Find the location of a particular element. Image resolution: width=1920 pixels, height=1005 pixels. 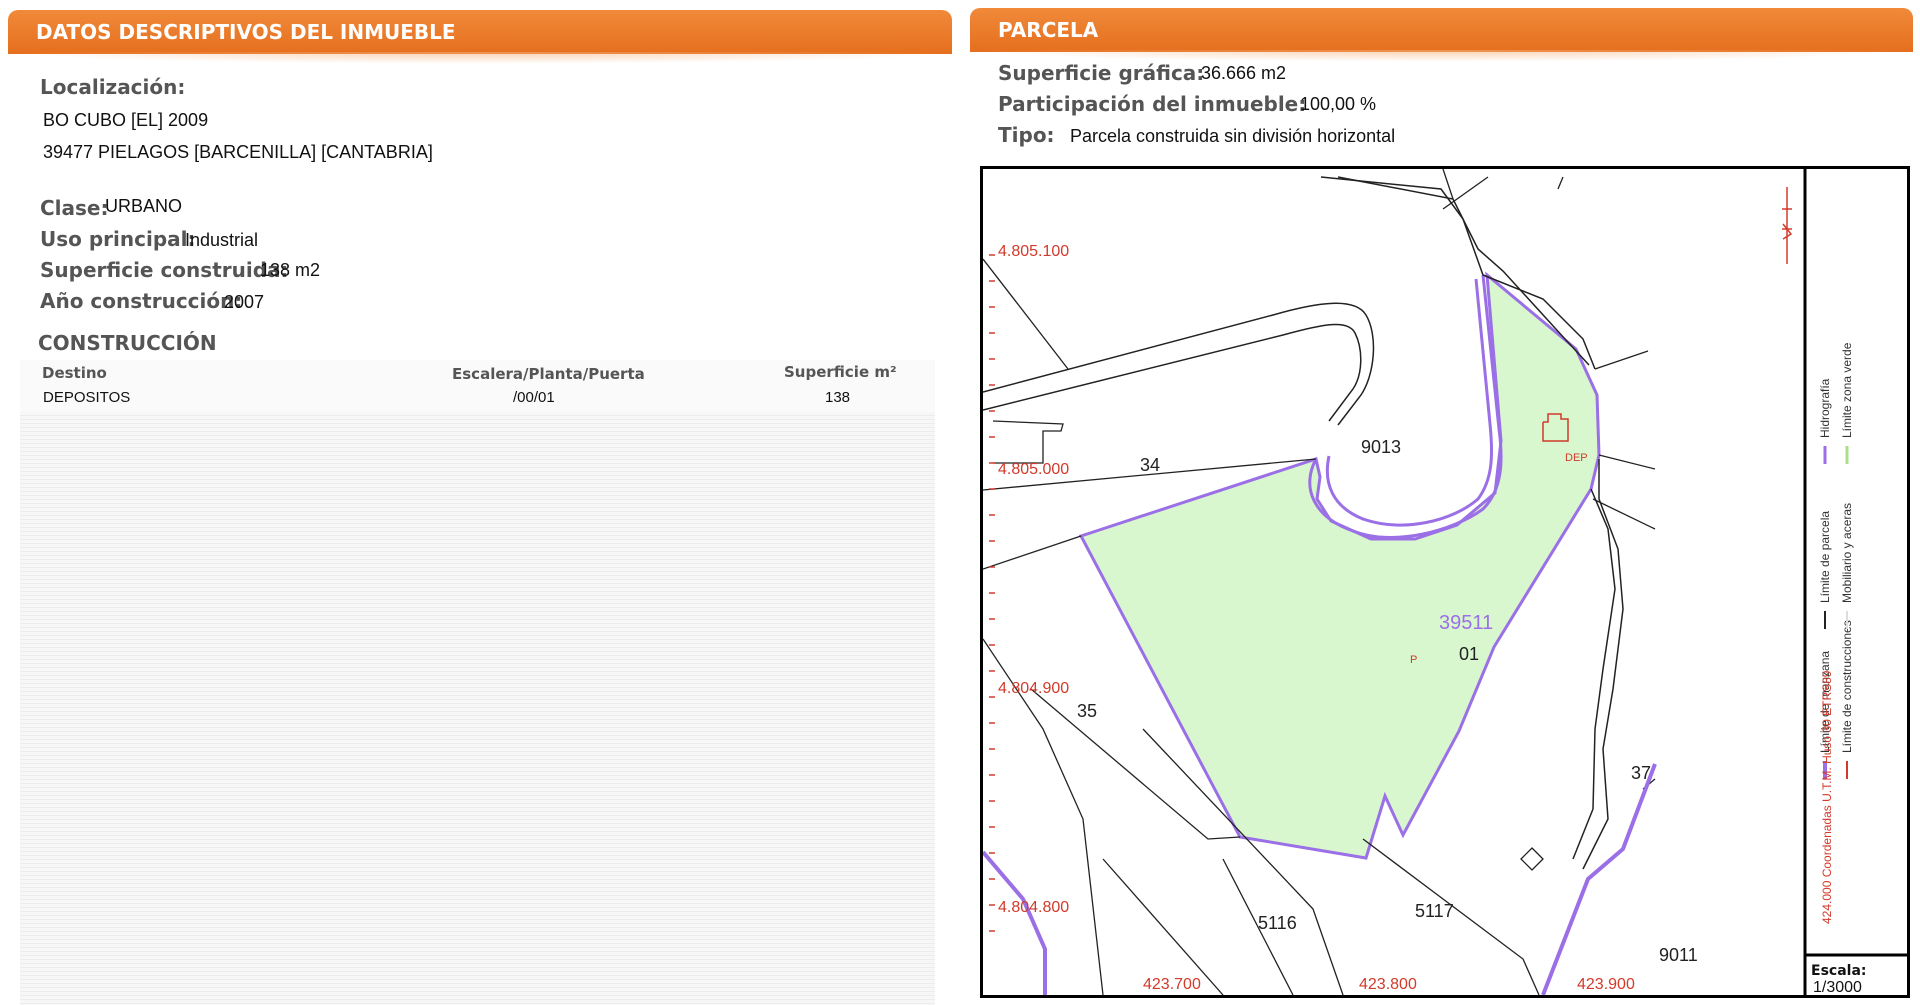

hidrografia-right is located at coordinates (1599, 879).